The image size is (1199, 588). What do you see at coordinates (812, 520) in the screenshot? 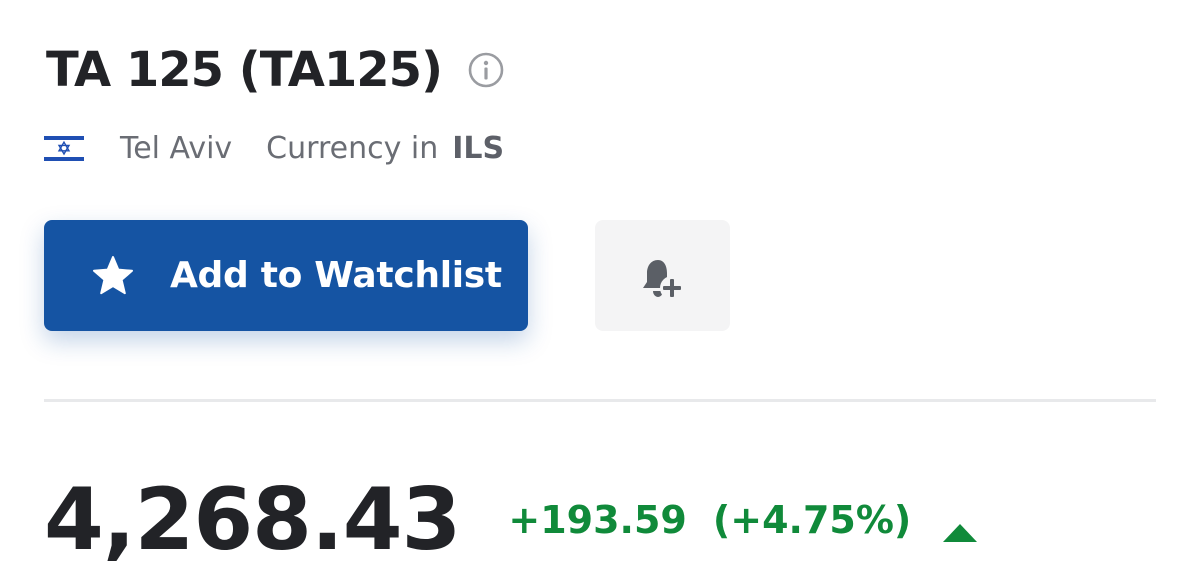
I see `change-percent: (+4.75%)` at bounding box center [812, 520].